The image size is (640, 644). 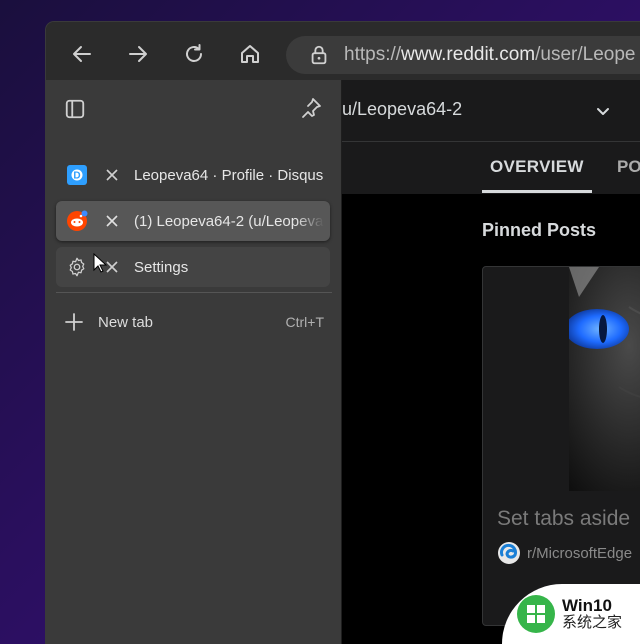 What do you see at coordinates (604, 379) in the screenshot?
I see `post-thumbnail` at bounding box center [604, 379].